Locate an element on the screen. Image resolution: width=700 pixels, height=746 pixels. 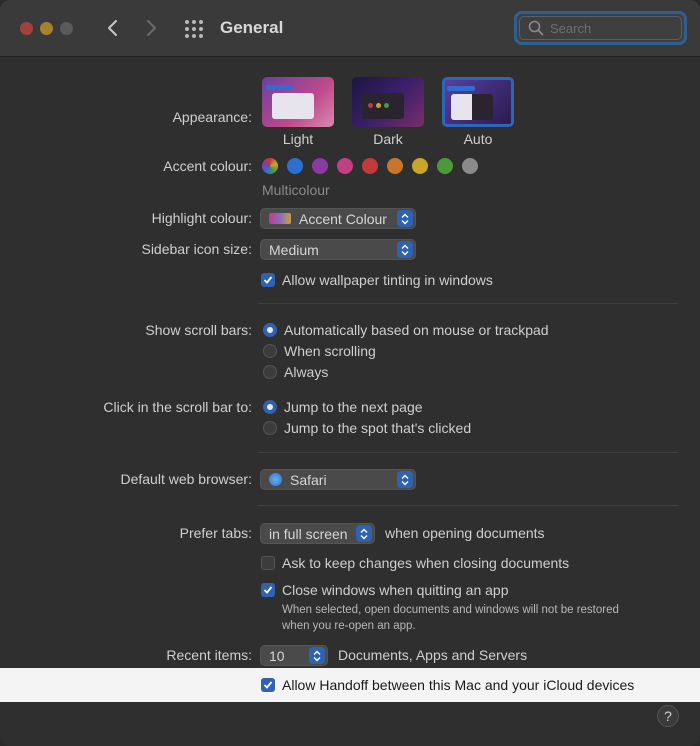
click-scroll-bar-label: Click in the scroll bar to: is located at coordinates (177, 407).